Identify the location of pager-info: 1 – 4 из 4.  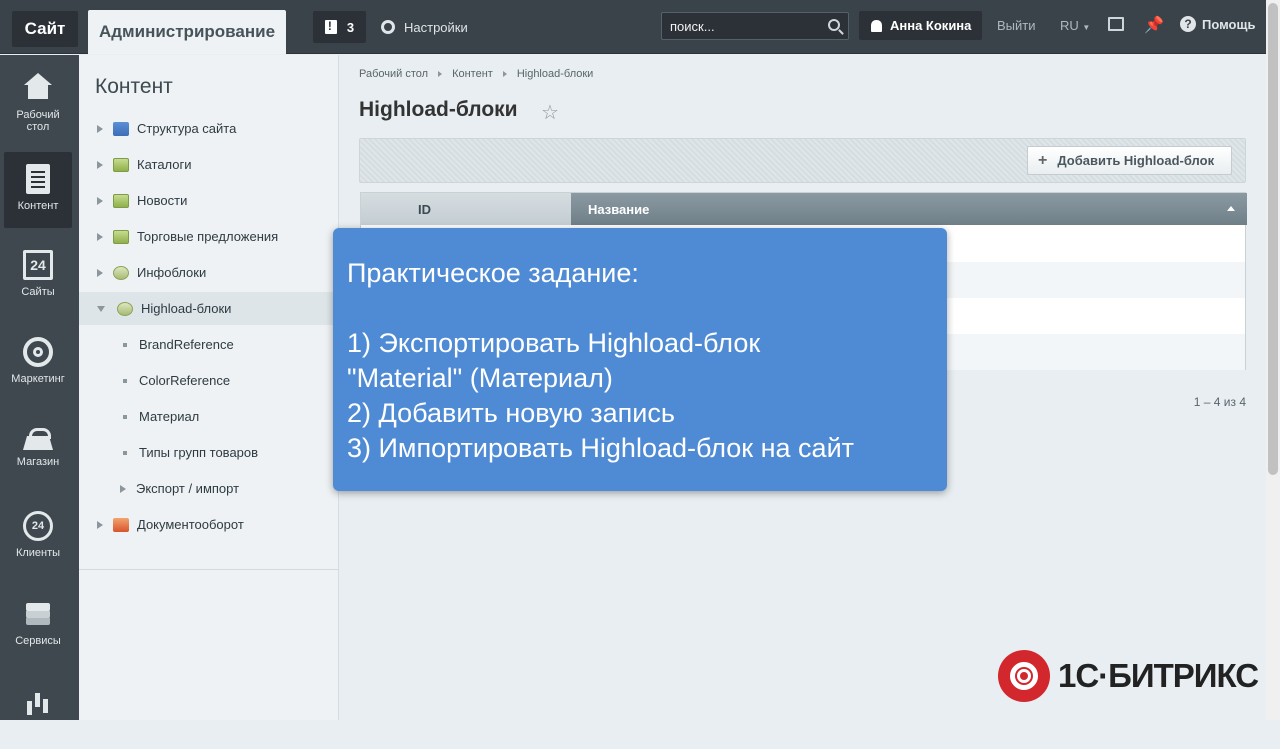
(1219, 402).